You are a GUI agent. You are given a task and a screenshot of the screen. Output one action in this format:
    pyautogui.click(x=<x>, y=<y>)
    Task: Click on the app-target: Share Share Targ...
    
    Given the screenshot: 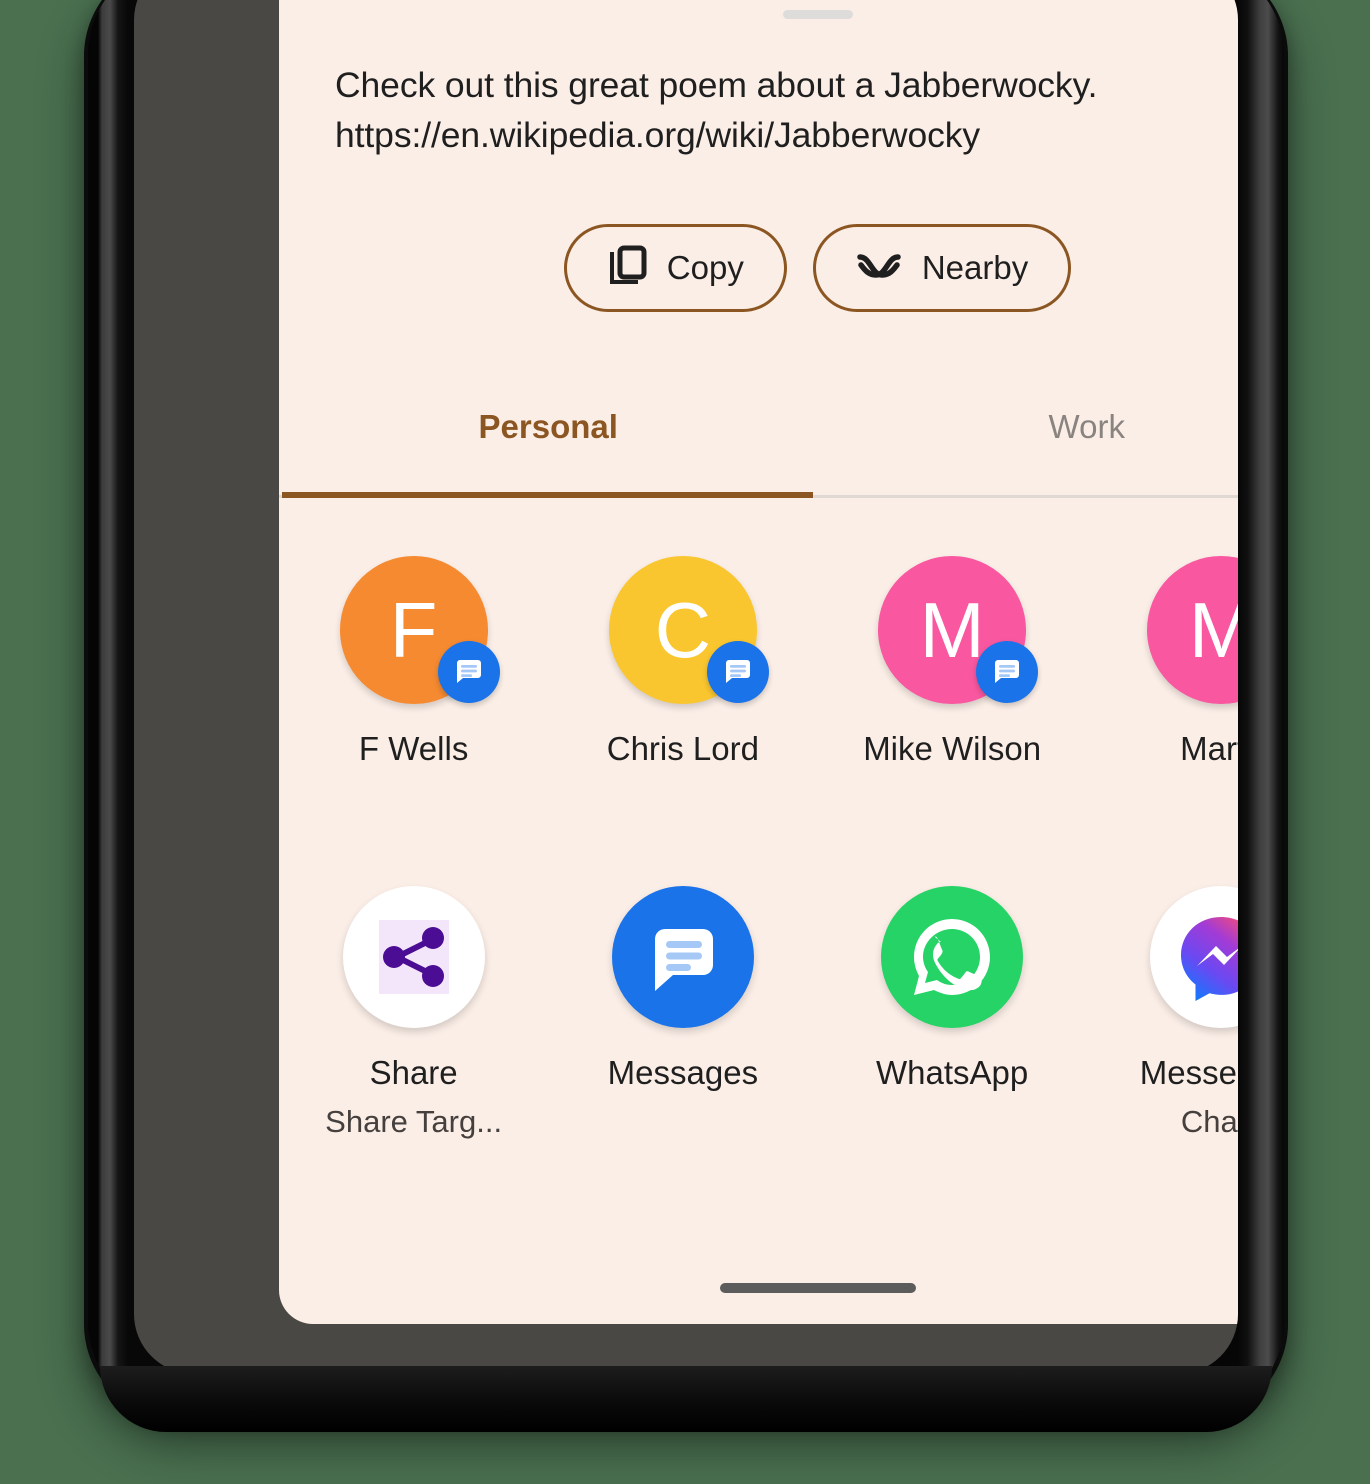 What is the action you would take?
    pyautogui.click(x=413, y=1013)
    